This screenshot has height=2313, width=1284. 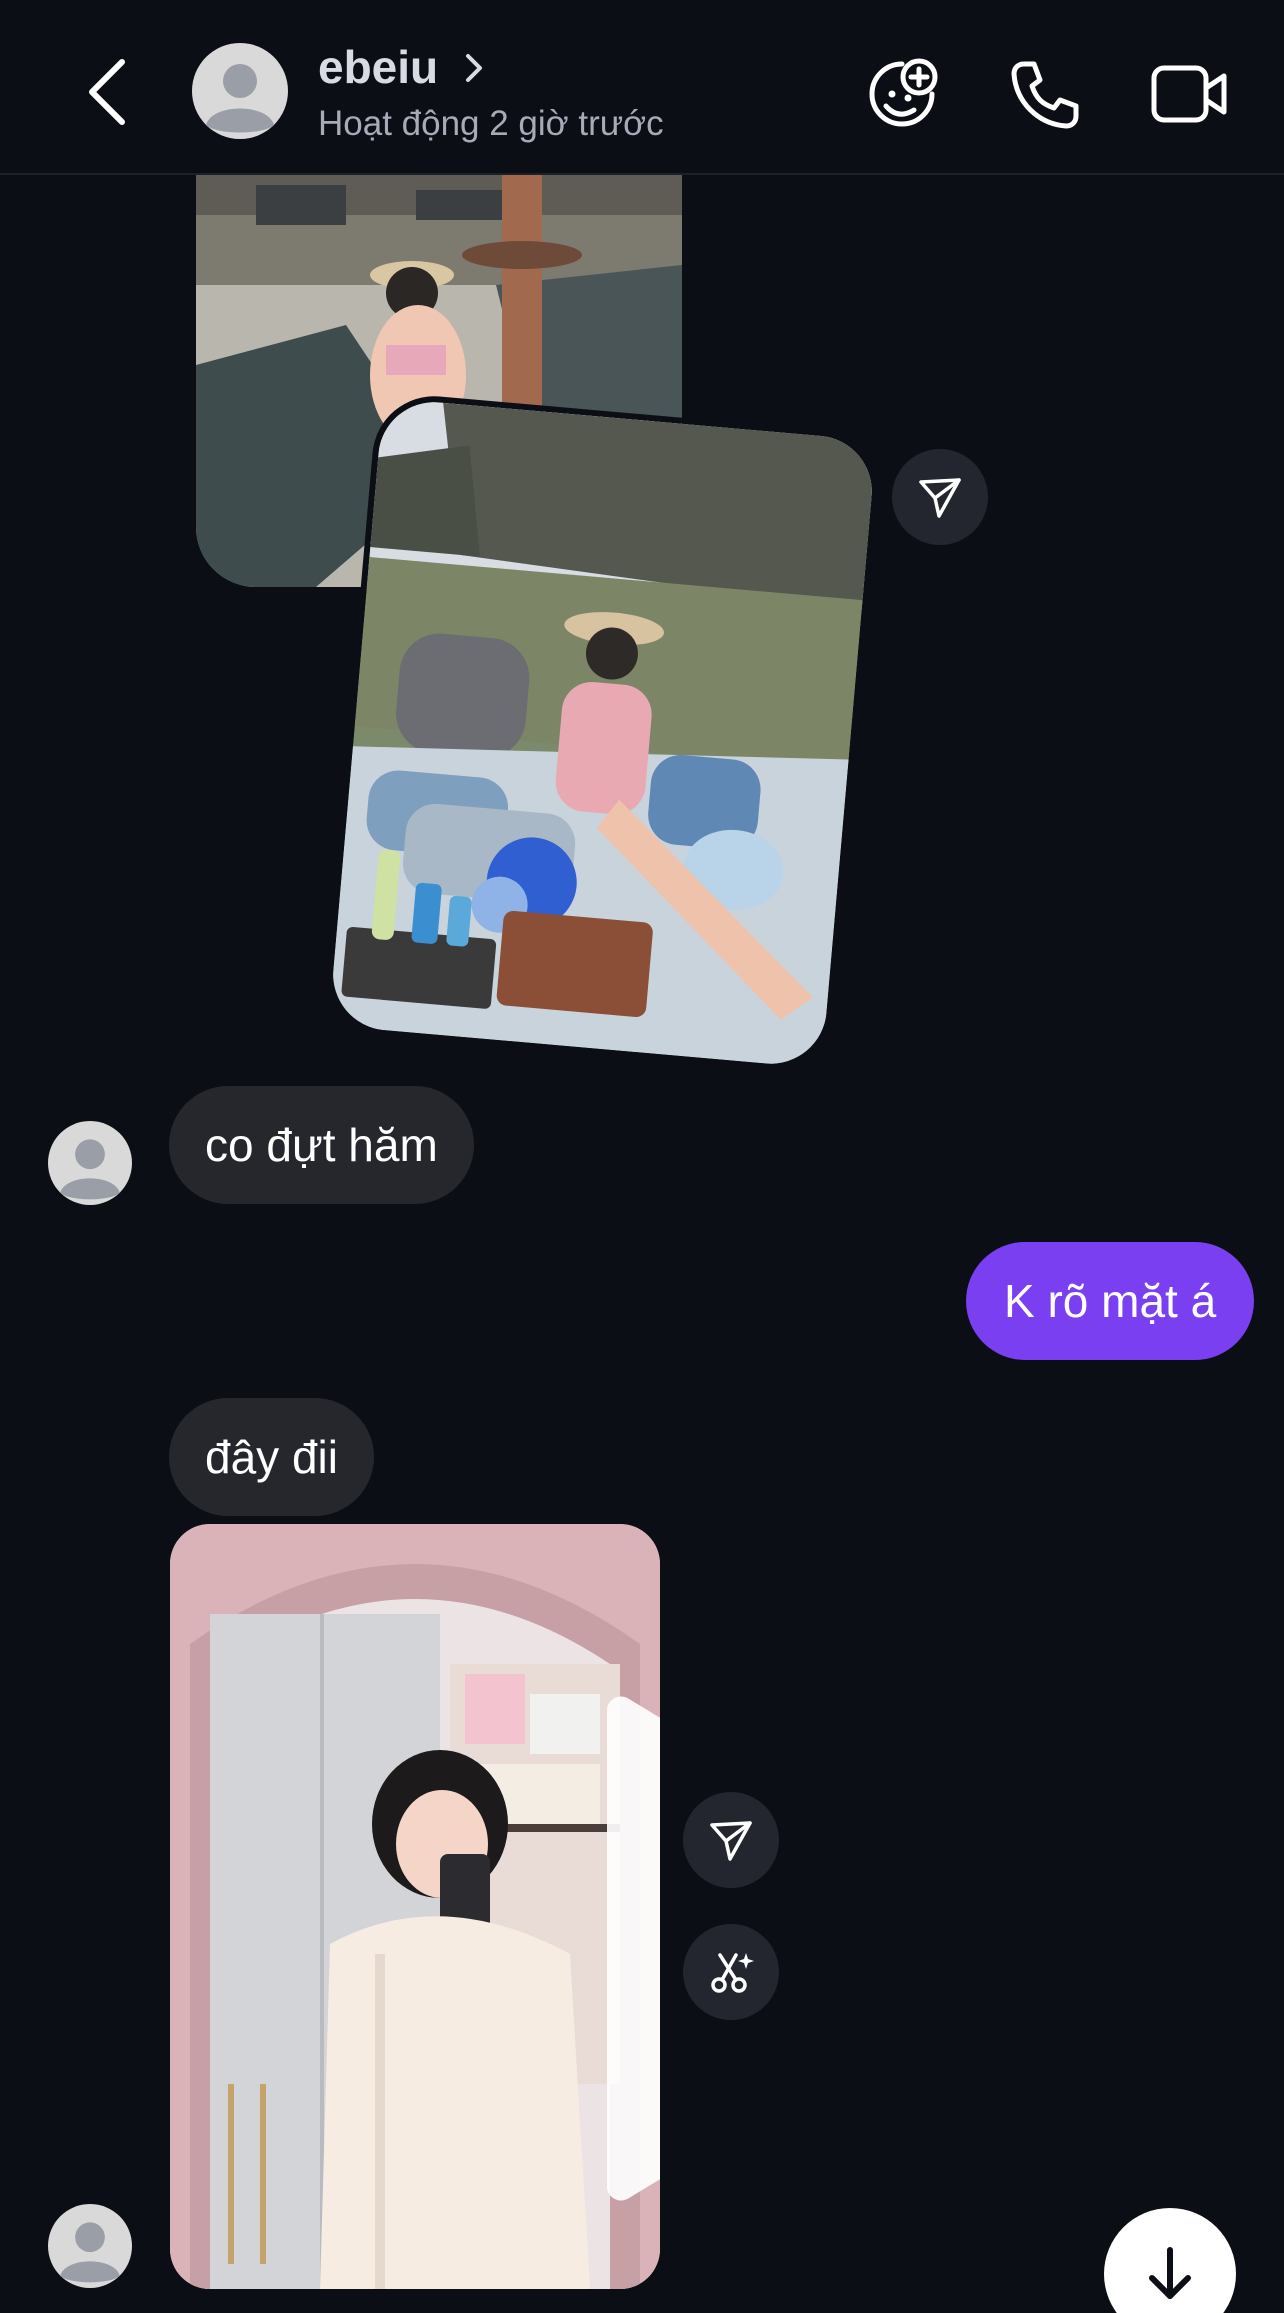 I want to click on back-arrow-icon, so click(x=107, y=92).